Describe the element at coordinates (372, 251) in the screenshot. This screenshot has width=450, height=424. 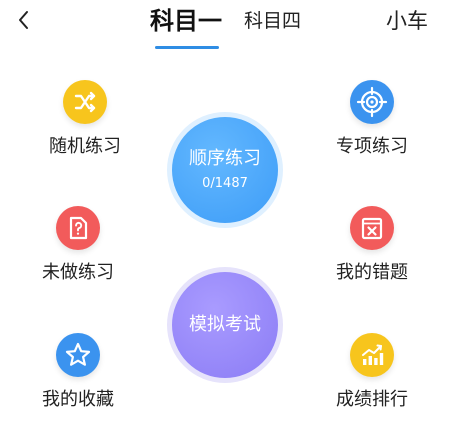
I see `my-mistakes-button: 我的错题` at that location.